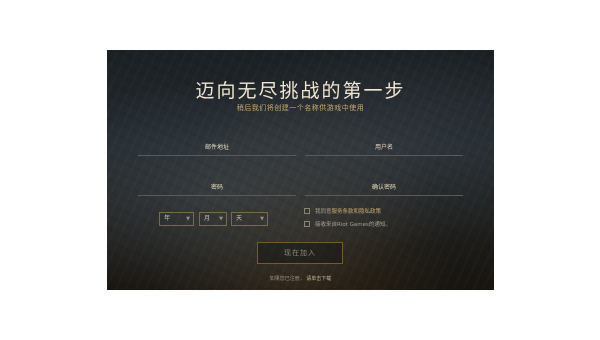 The height and width of the screenshot is (340, 600). Describe the element at coordinates (249, 219) in the screenshot. I see `birth-day-select: 天 ▼` at that location.